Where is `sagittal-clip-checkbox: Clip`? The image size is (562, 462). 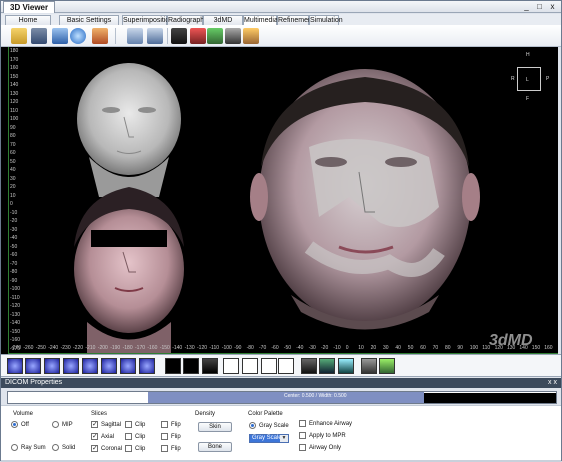
sagittal-clip-checkbox: Clip is located at coordinates (135, 424).